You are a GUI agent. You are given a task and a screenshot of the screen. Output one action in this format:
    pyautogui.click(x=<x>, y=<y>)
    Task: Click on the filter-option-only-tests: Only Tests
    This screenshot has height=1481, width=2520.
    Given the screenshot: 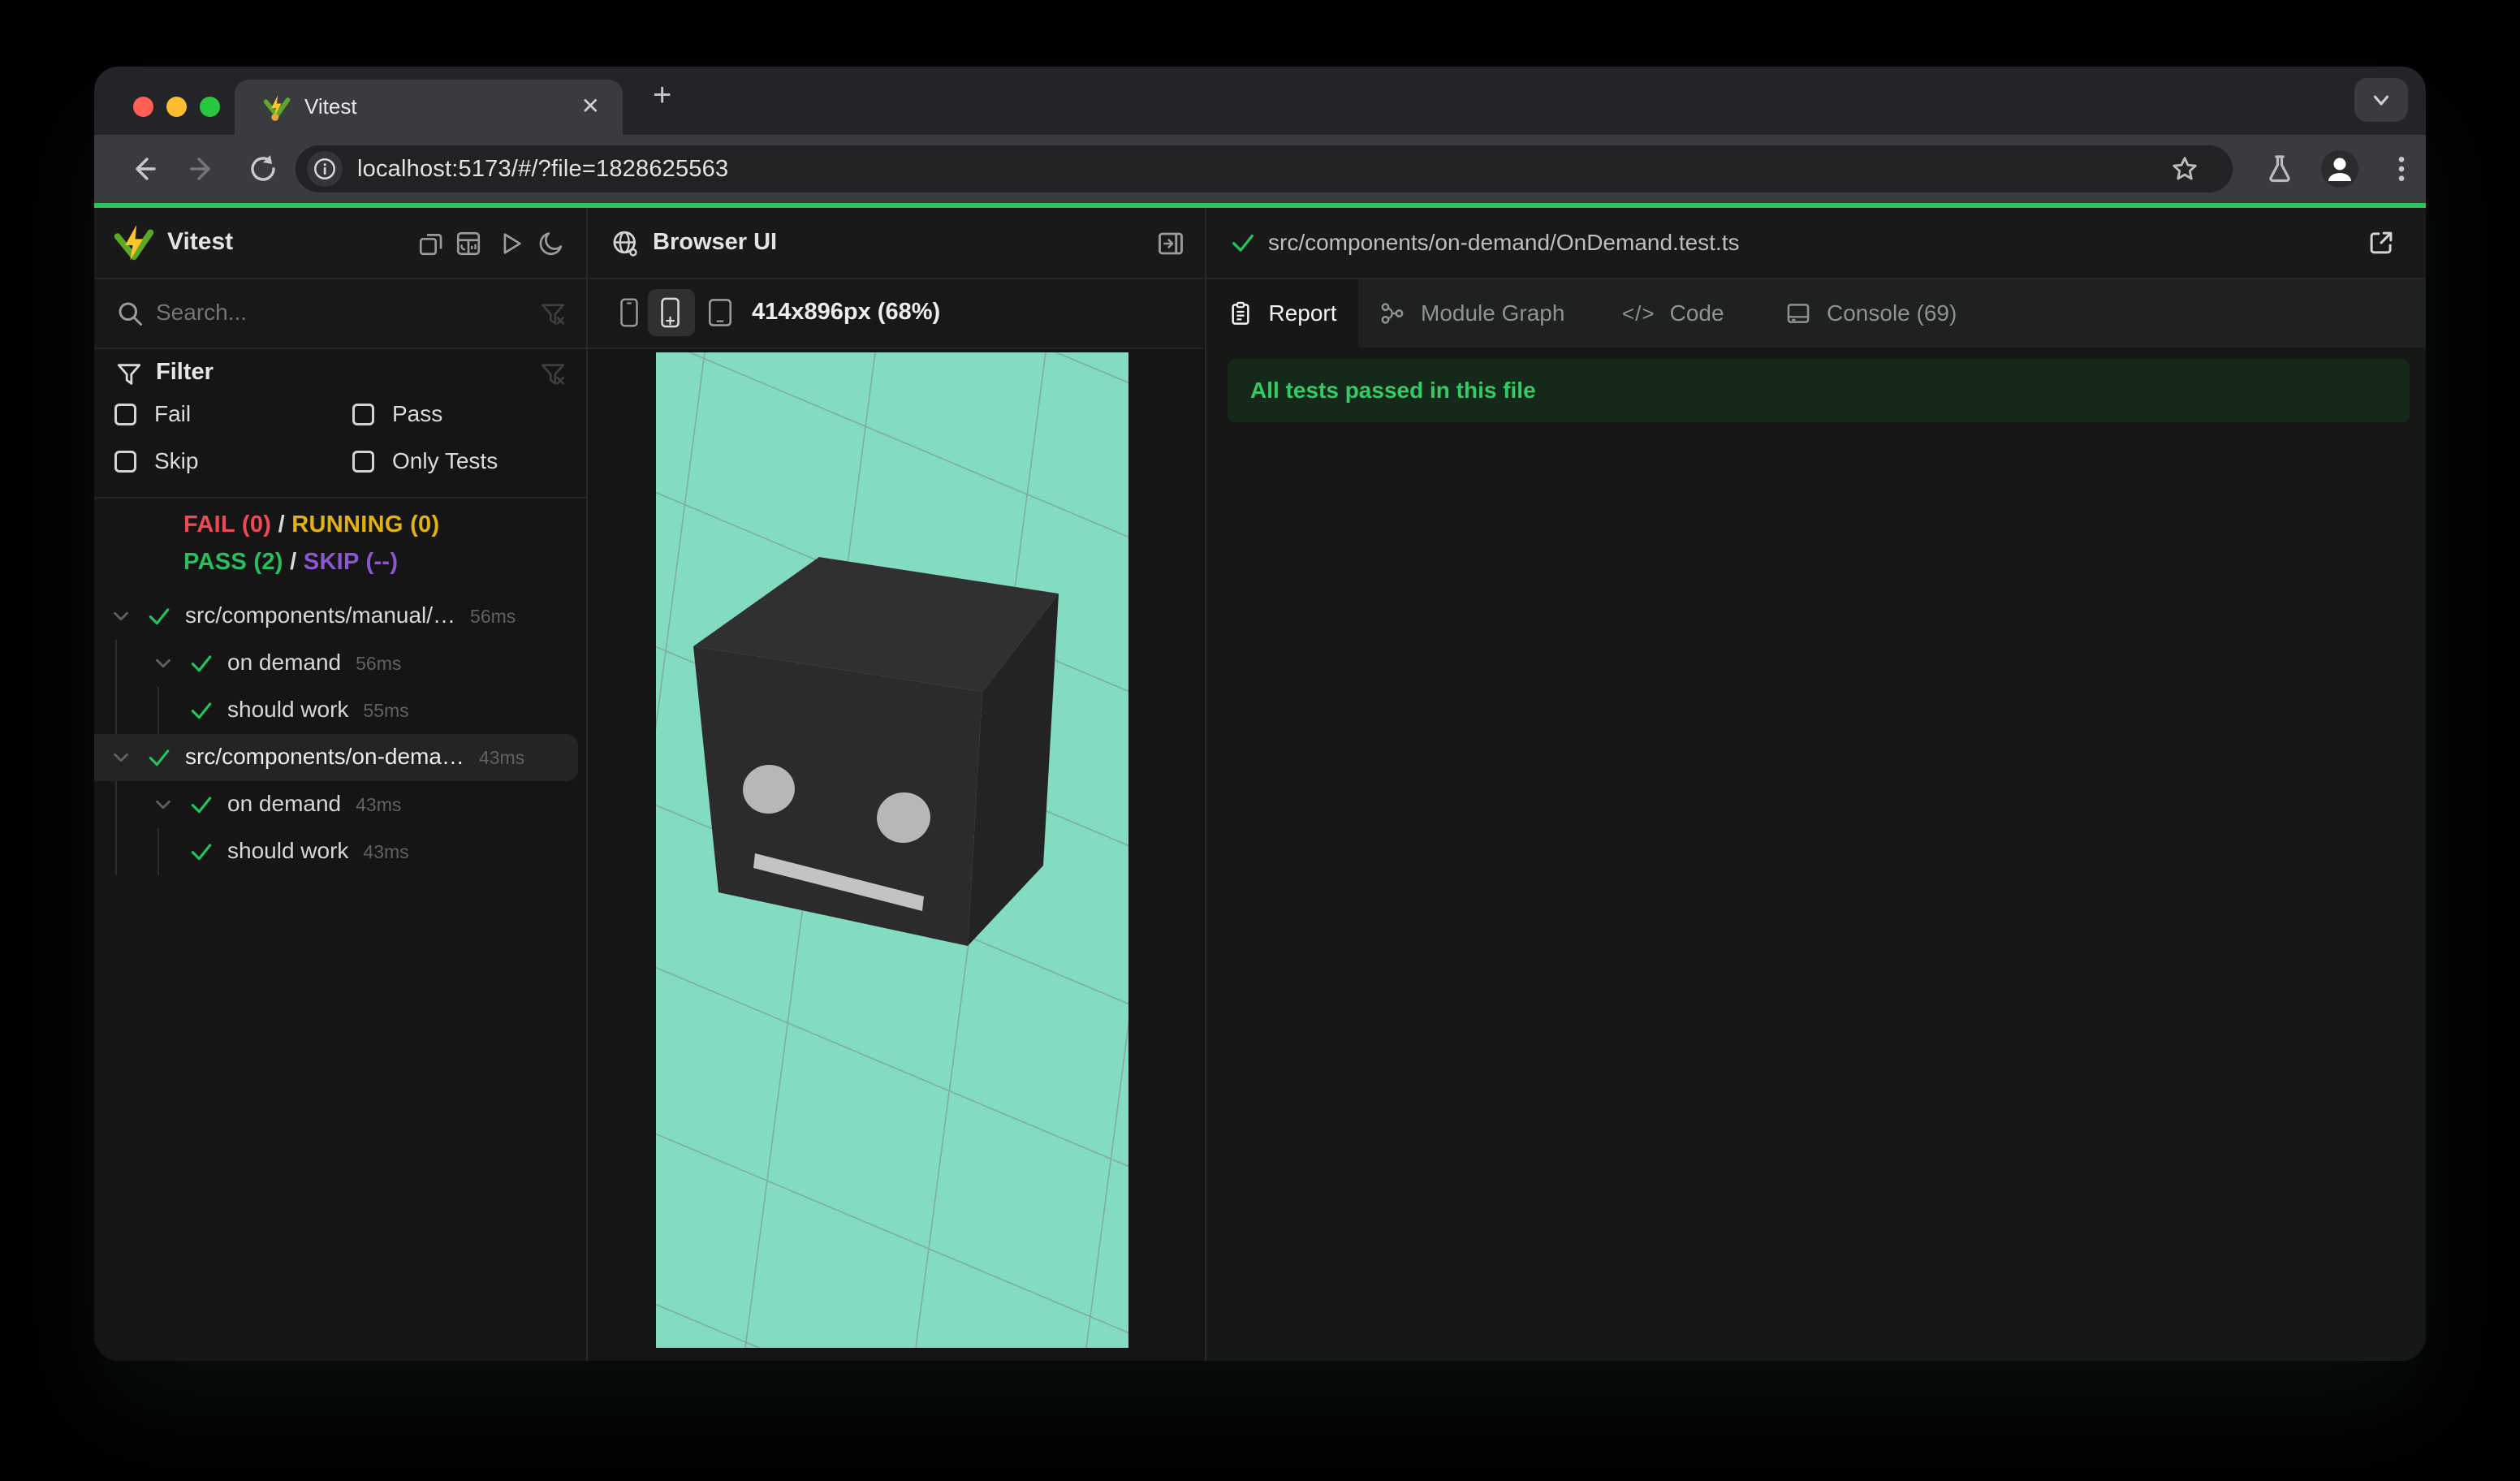 What is the action you would take?
    pyautogui.click(x=425, y=461)
    